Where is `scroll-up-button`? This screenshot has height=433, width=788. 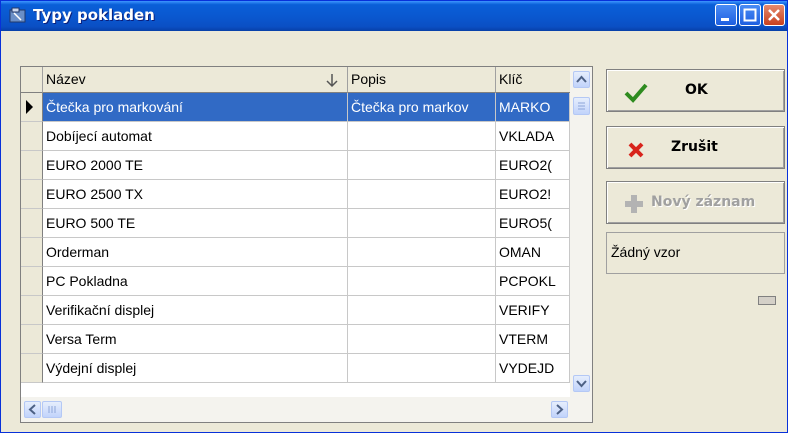
scroll-up-button is located at coordinates (581, 79).